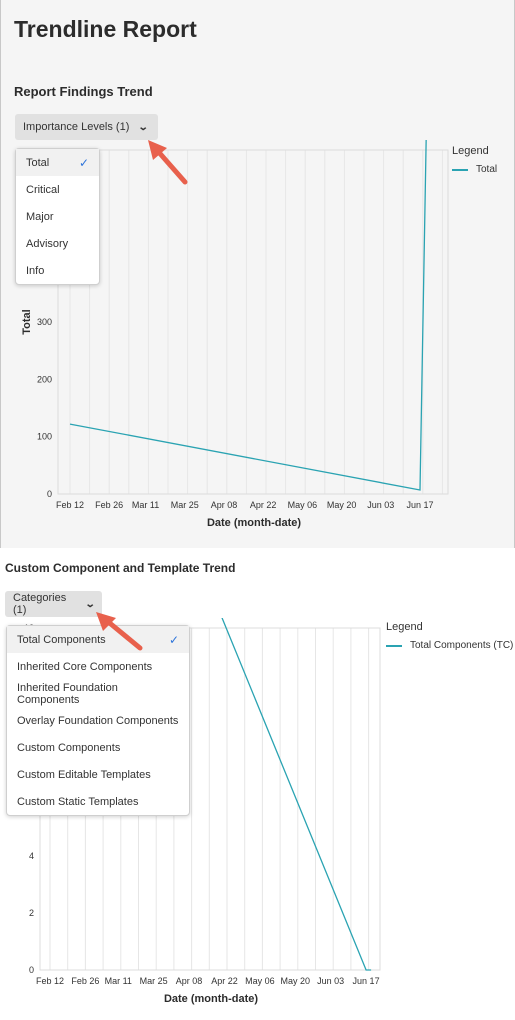 The width and height of the screenshot is (515, 1020). Describe the element at coordinates (40, 604) in the screenshot. I see `categories-label: Categories (1)` at that location.